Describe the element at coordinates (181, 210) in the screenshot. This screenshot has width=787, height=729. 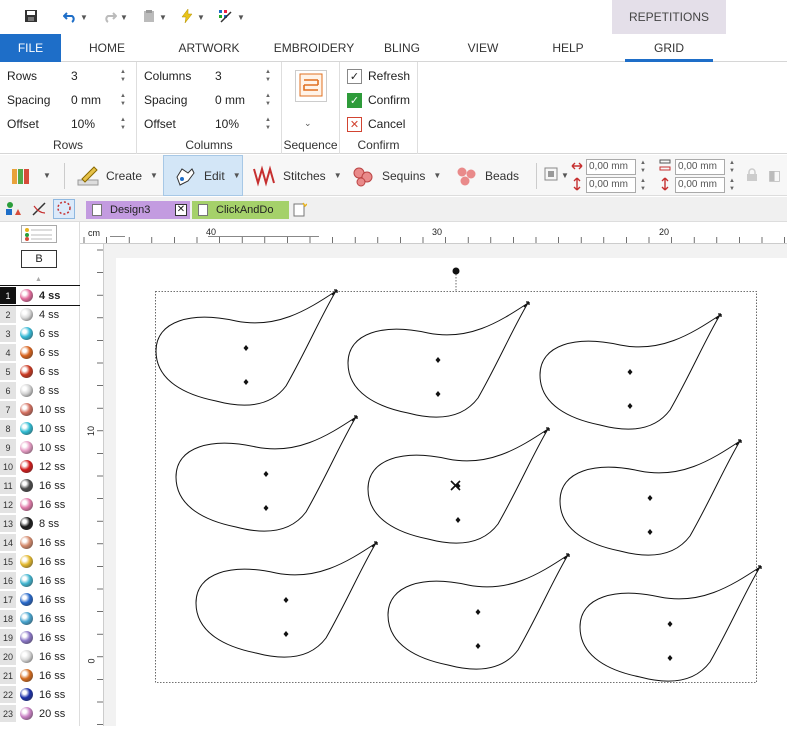
I see `close-icon: ✕` at that location.